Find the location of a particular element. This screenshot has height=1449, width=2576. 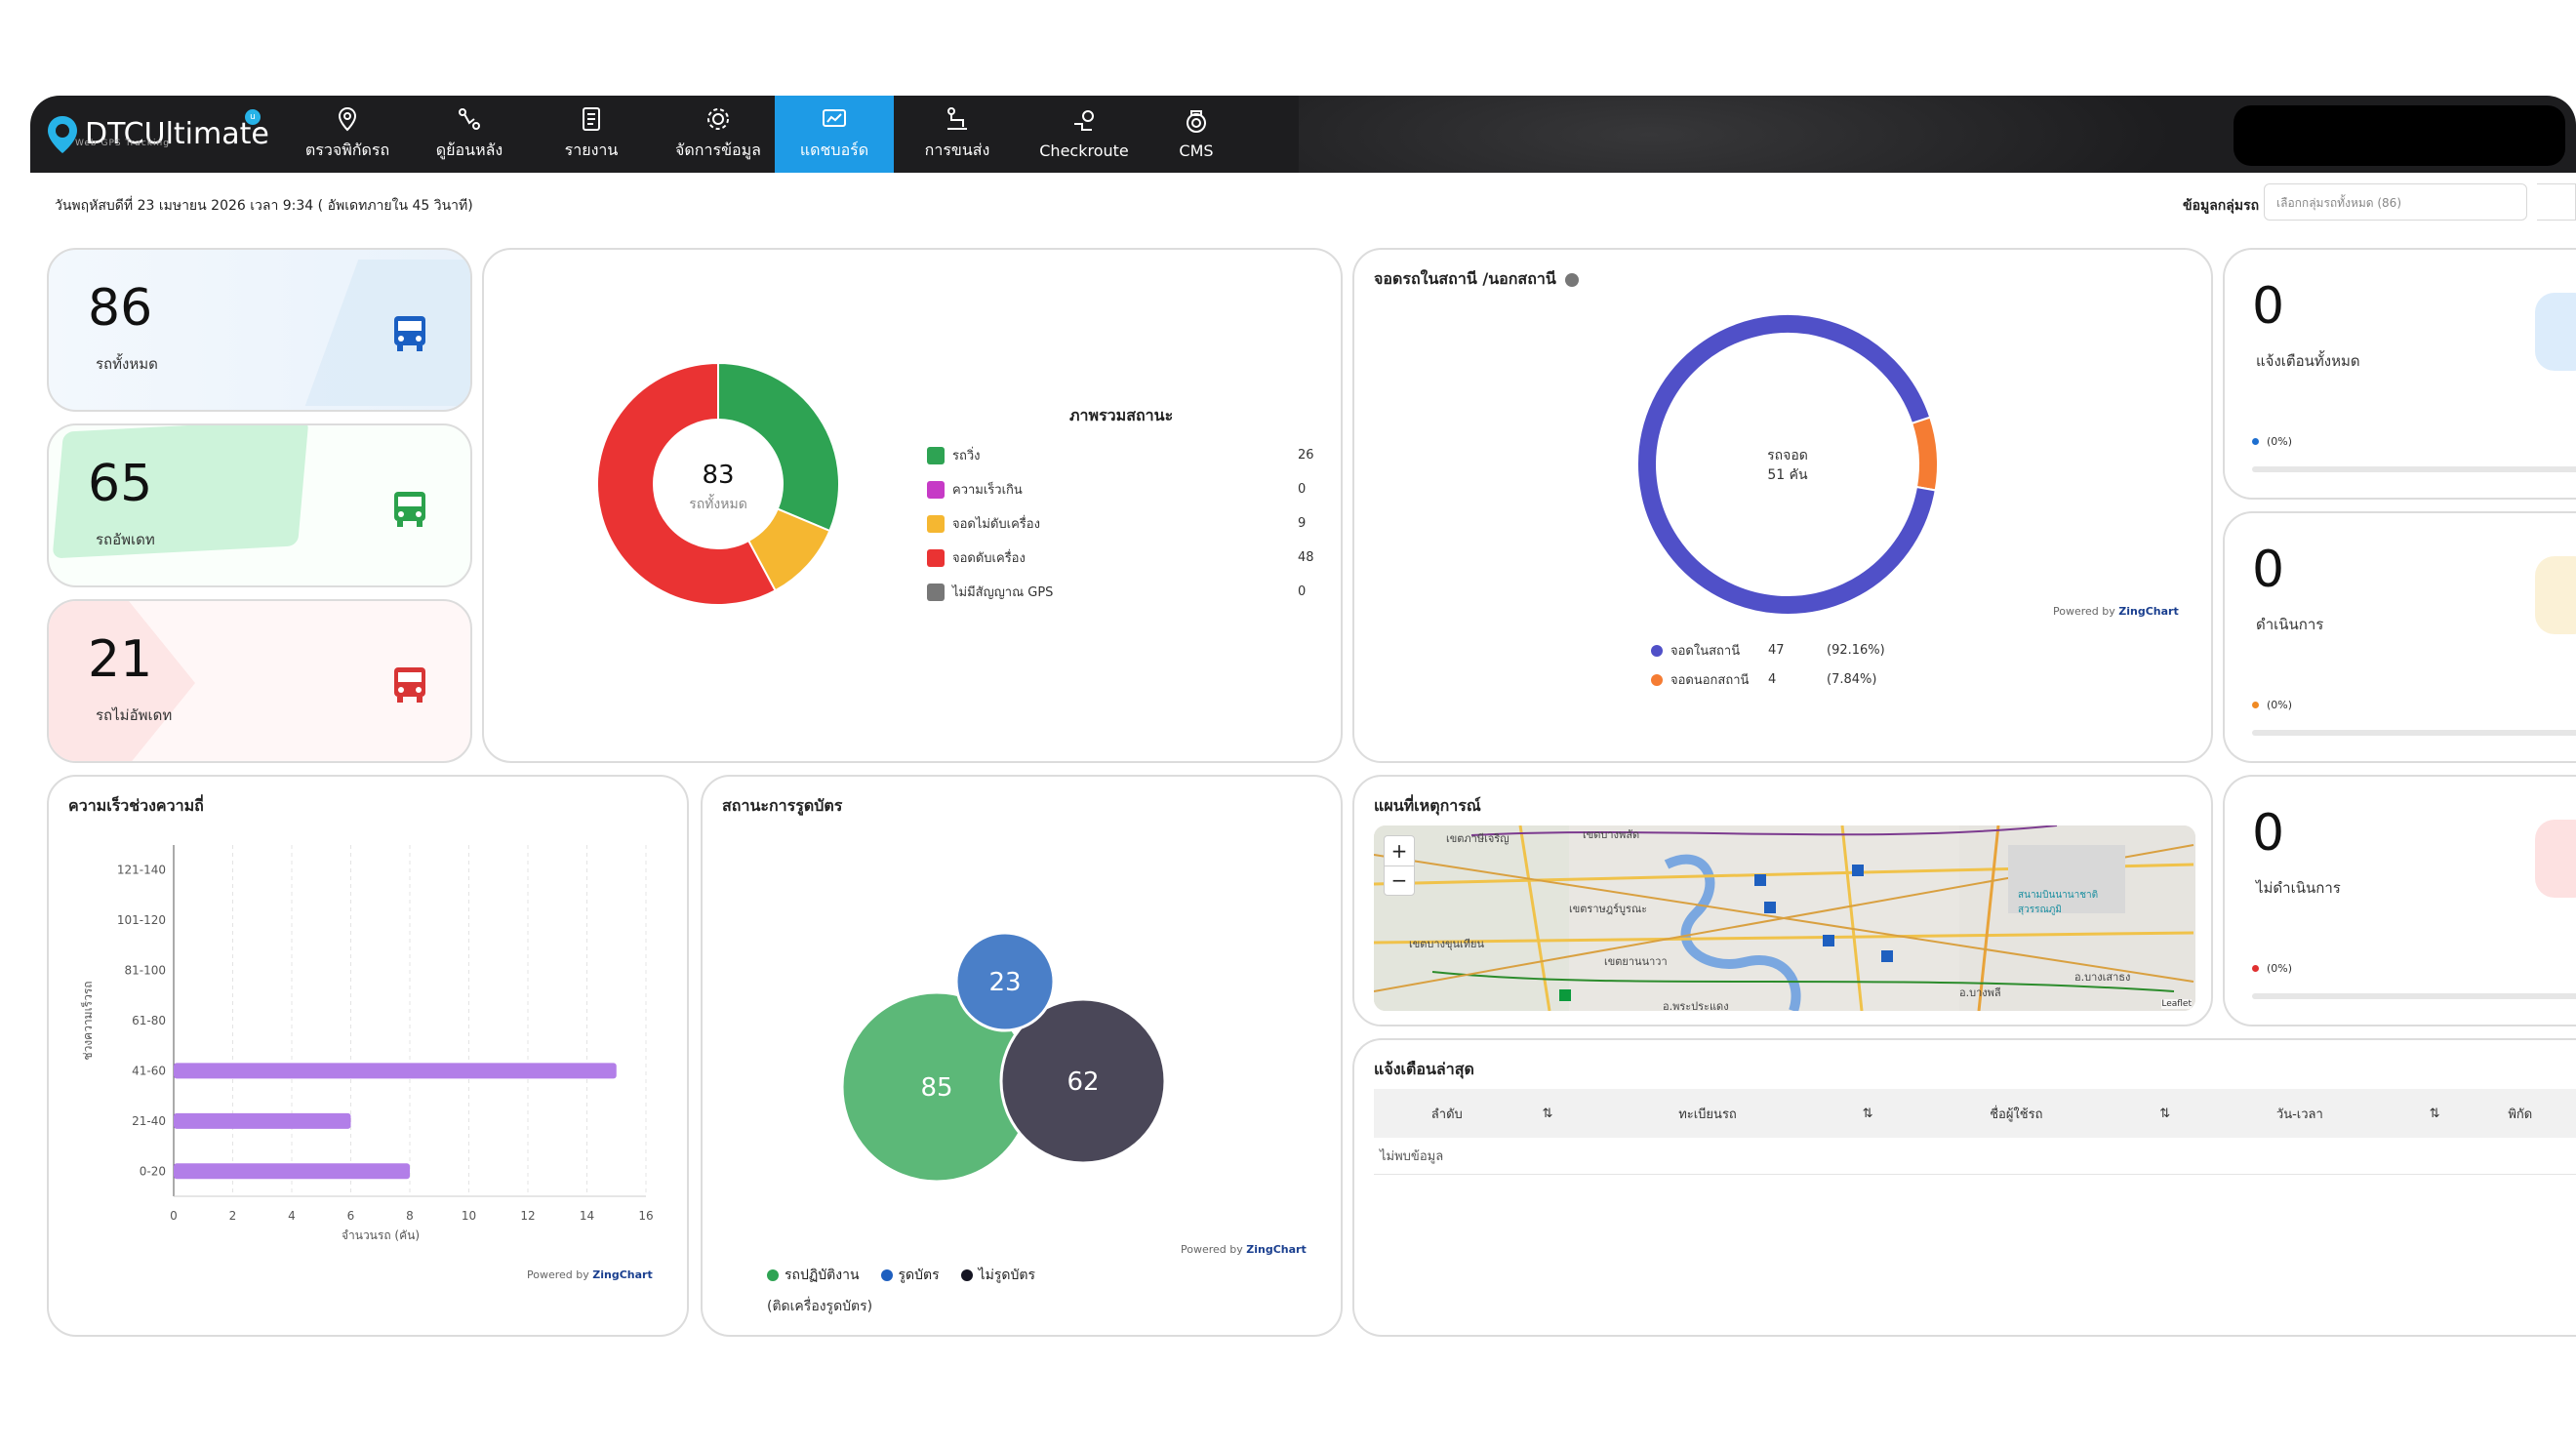

legend-item: จอดนอกสถานี 4 (7.84%) is located at coordinates (1763, 679).